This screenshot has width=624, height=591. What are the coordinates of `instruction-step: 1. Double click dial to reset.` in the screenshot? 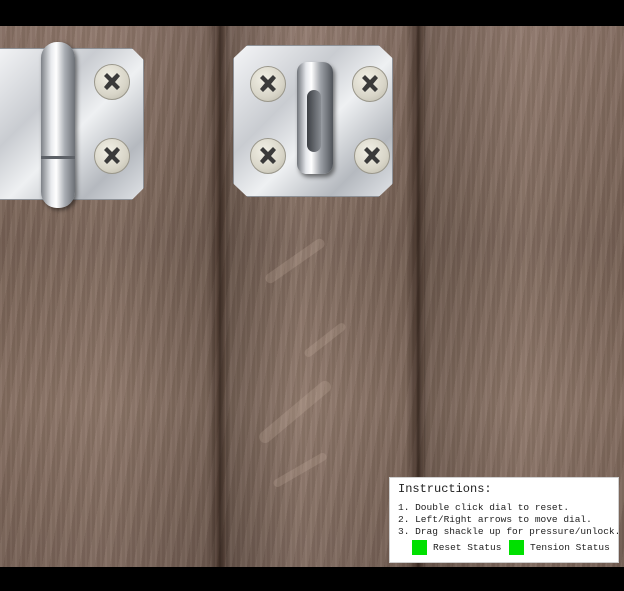 It's located at (484, 507).